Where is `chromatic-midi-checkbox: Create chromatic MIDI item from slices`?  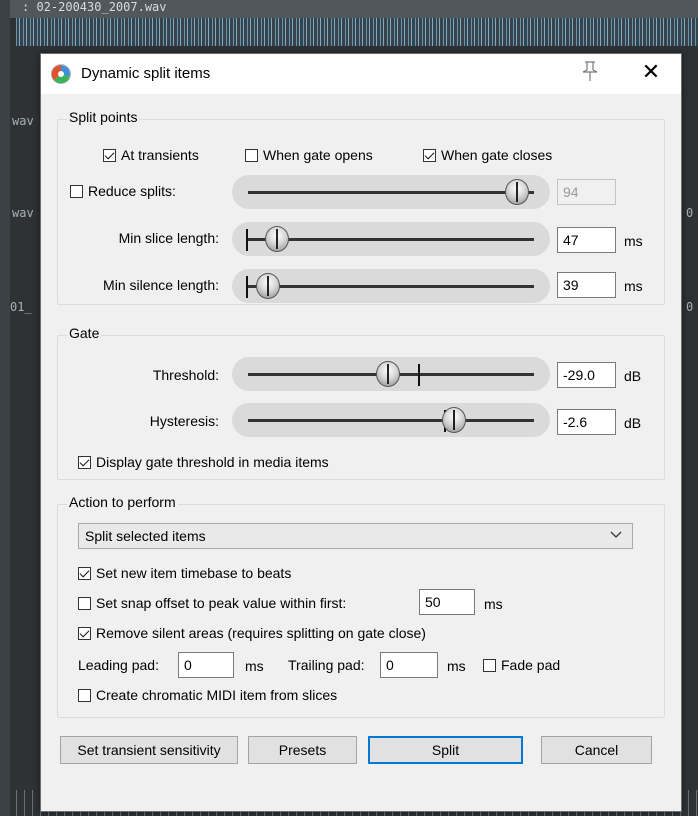 chromatic-midi-checkbox: Create chromatic MIDI item from slices is located at coordinates (207, 695).